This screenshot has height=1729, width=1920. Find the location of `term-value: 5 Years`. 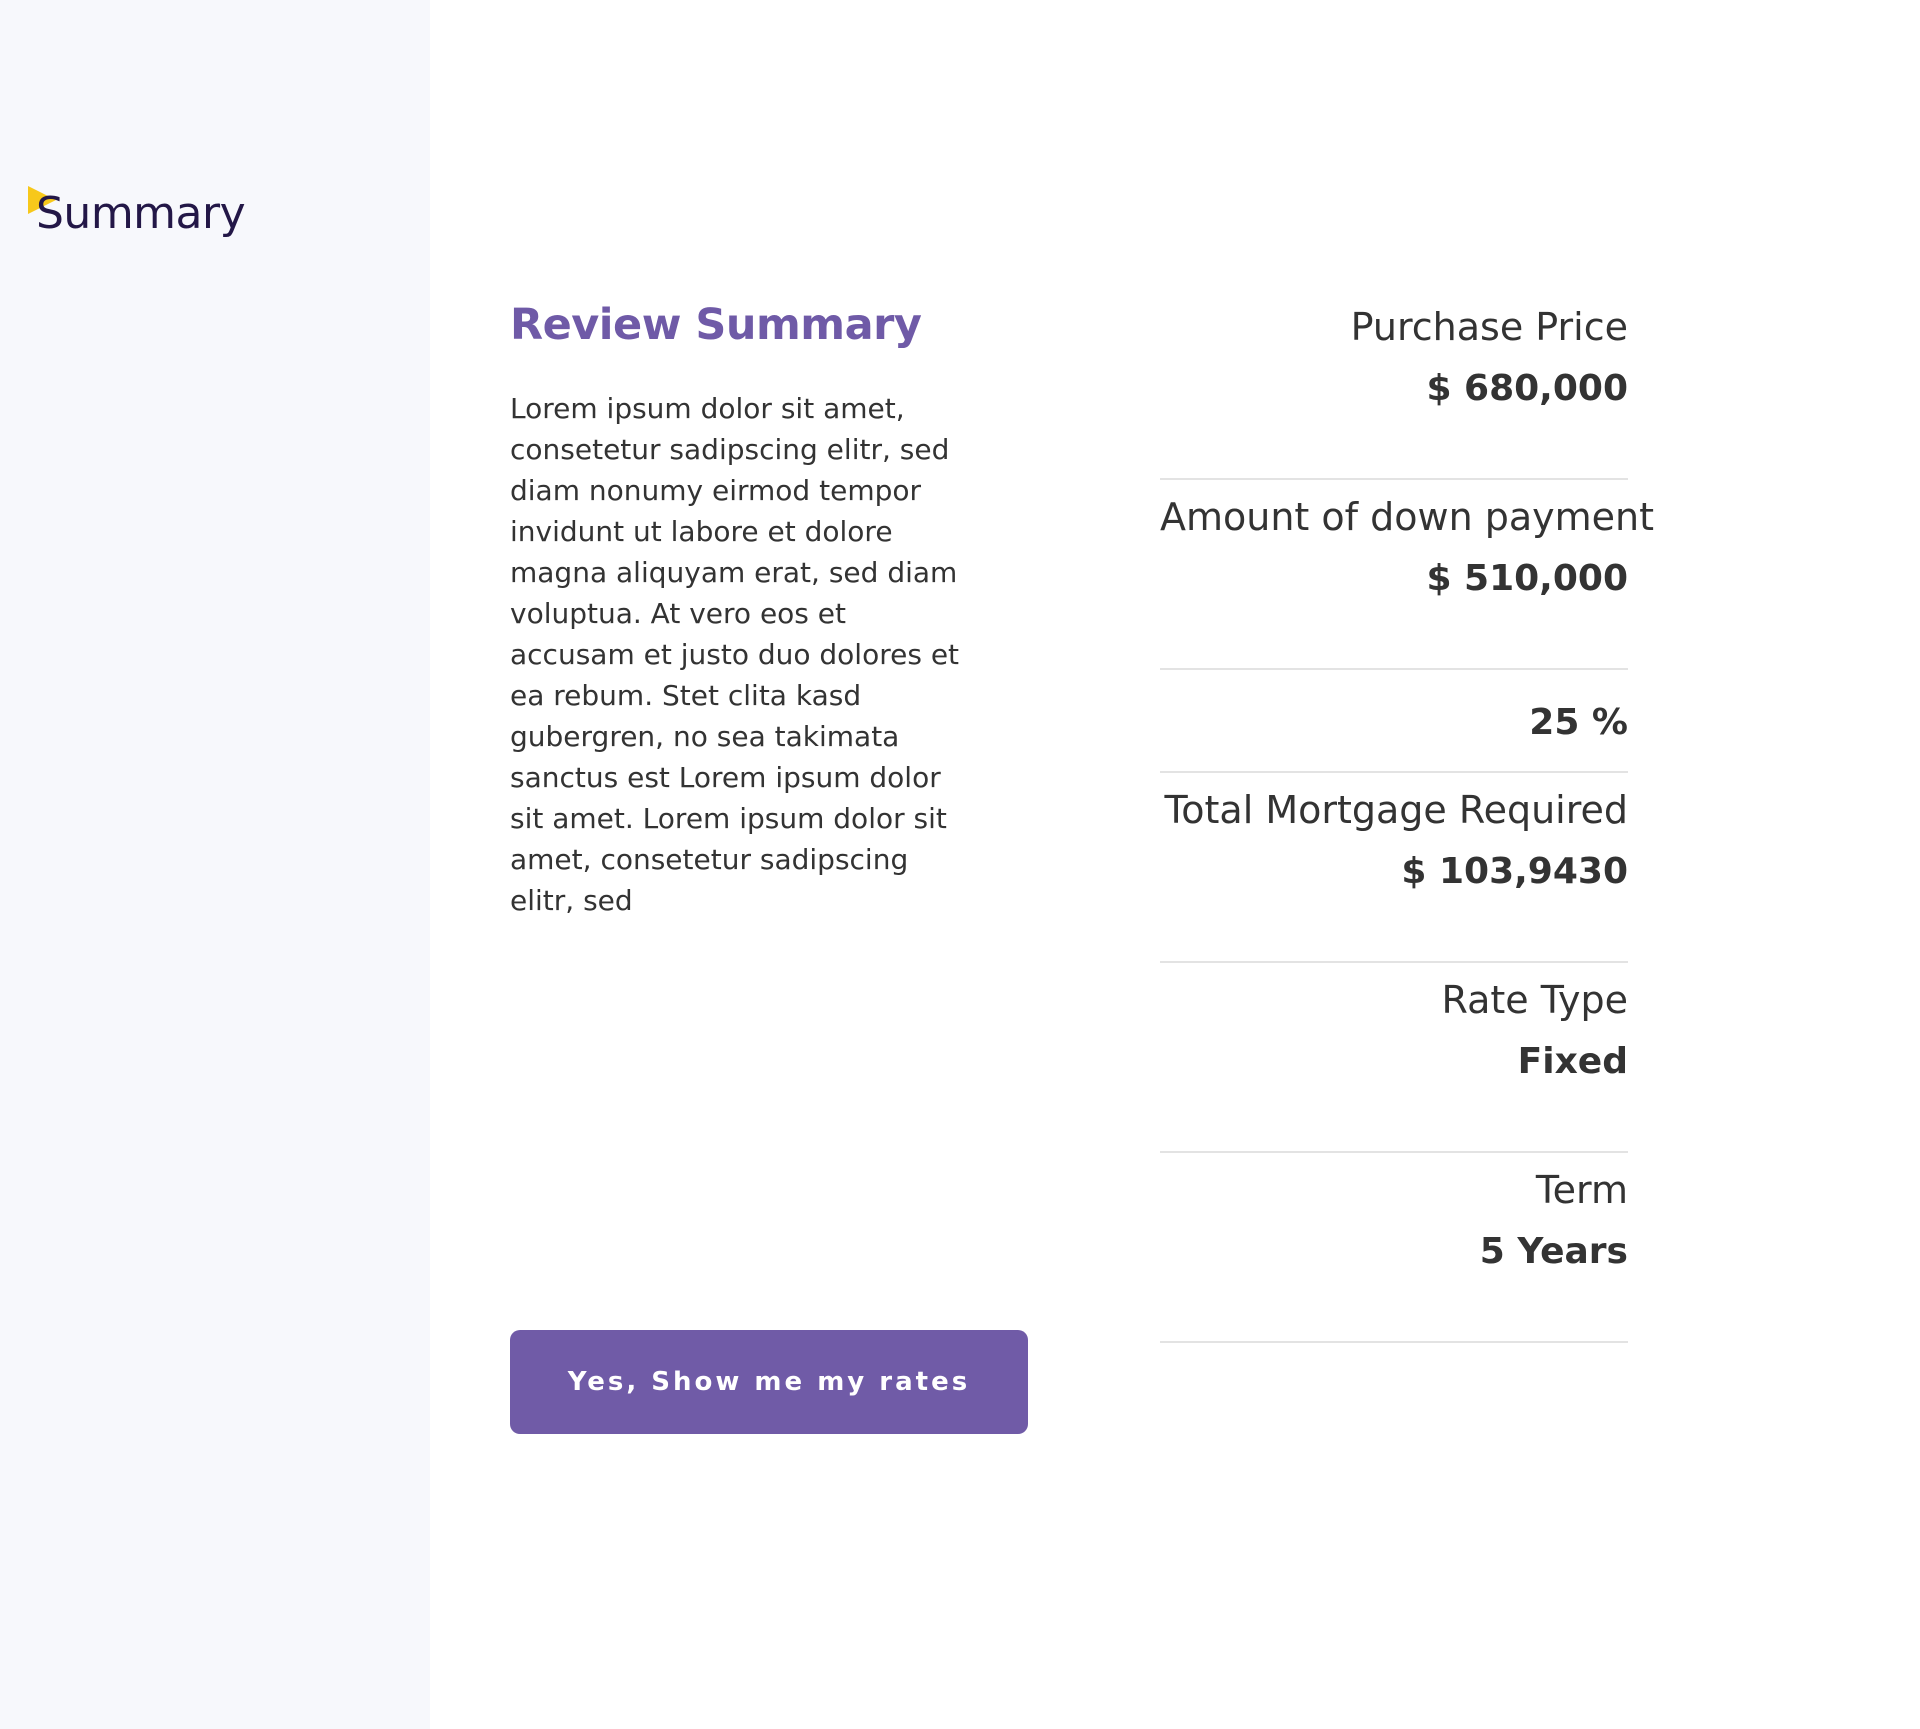

term-value: 5 Years is located at coordinates (1553, 1251).